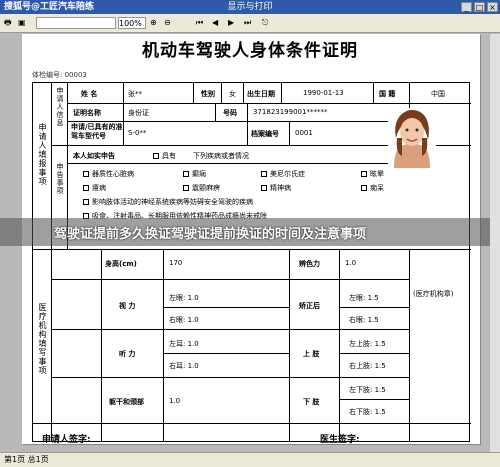 This screenshot has width=500, height=467. What do you see at coordinates (215, 23) in the screenshot?
I see `prev-page-icon: ◀` at bounding box center [215, 23].